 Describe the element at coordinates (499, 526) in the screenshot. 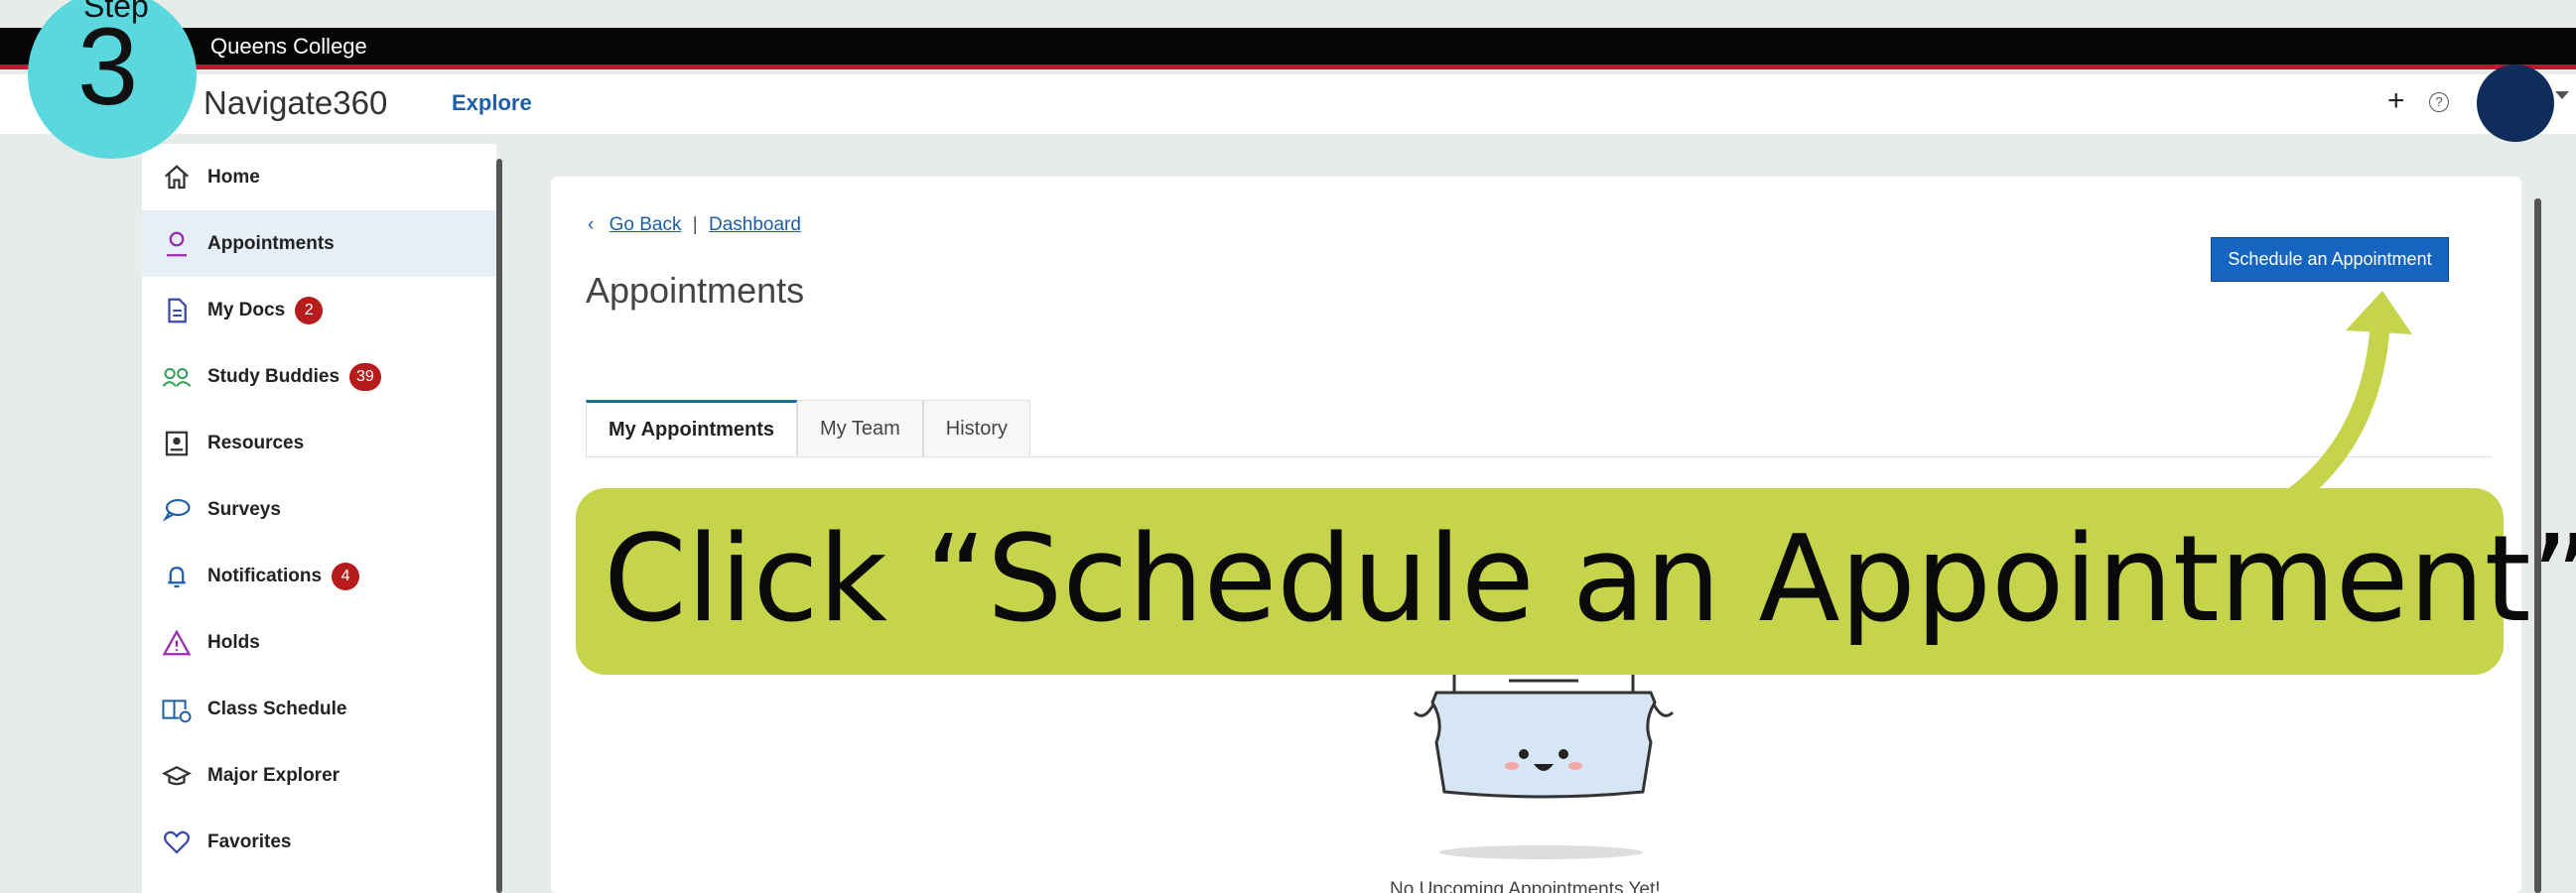

I see `sidebar-scrollbar` at that location.